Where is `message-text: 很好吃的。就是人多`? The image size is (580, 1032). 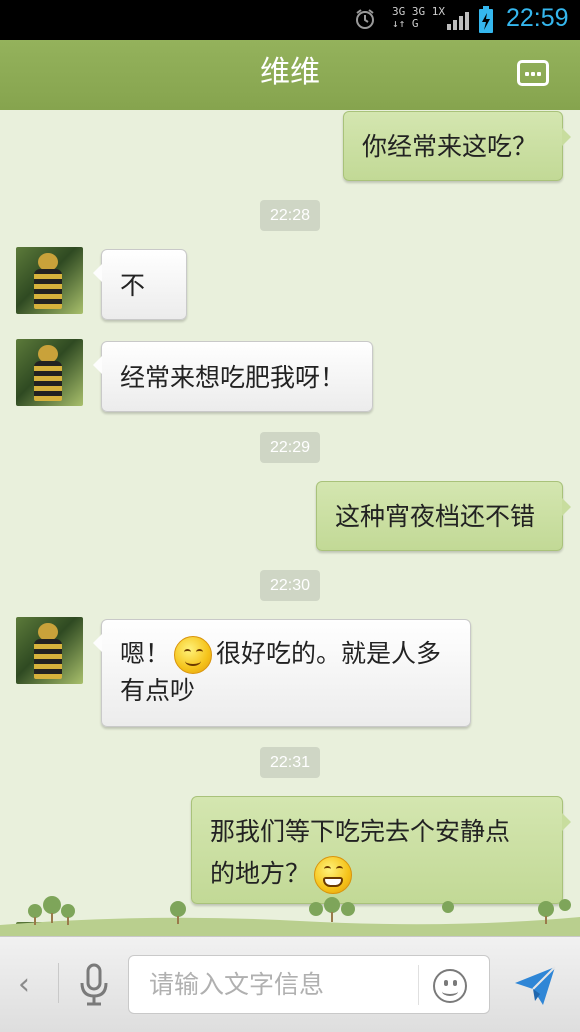
message-text: 很好吃的。就是人多 is located at coordinates (329, 653).